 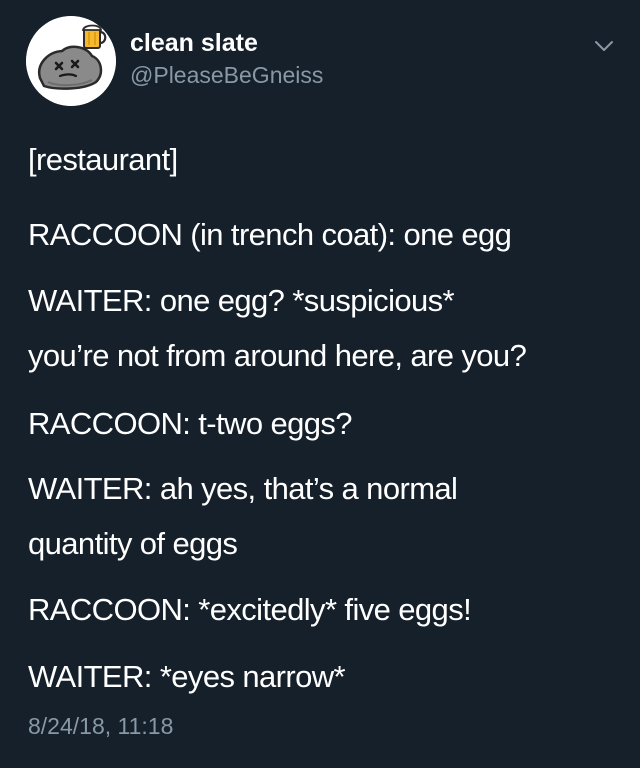 I want to click on tweet-line: RACCOON: *excitedly* five eggs!, so click(x=250, y=609).